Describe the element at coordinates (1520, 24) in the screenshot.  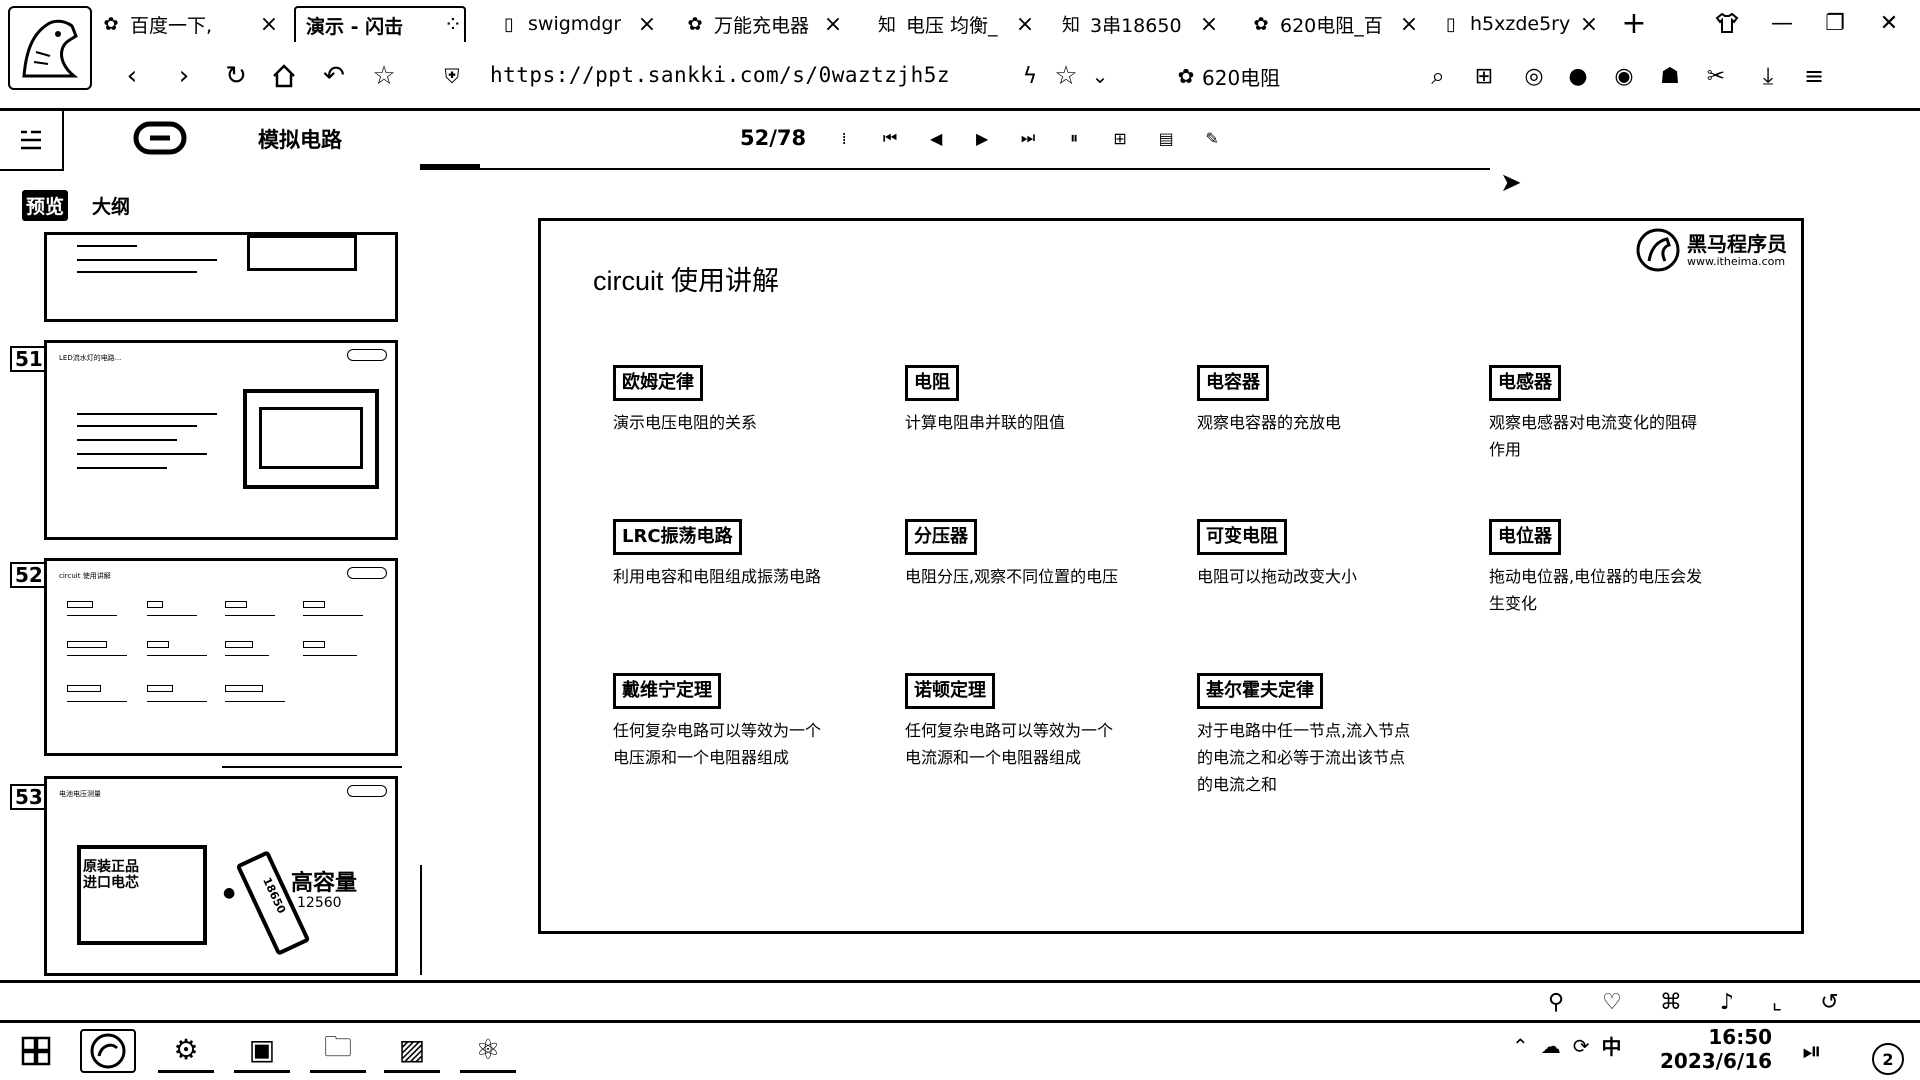
I see `tab-h5xzde5ry: ▯ h5xzde5ry ×` at that location.